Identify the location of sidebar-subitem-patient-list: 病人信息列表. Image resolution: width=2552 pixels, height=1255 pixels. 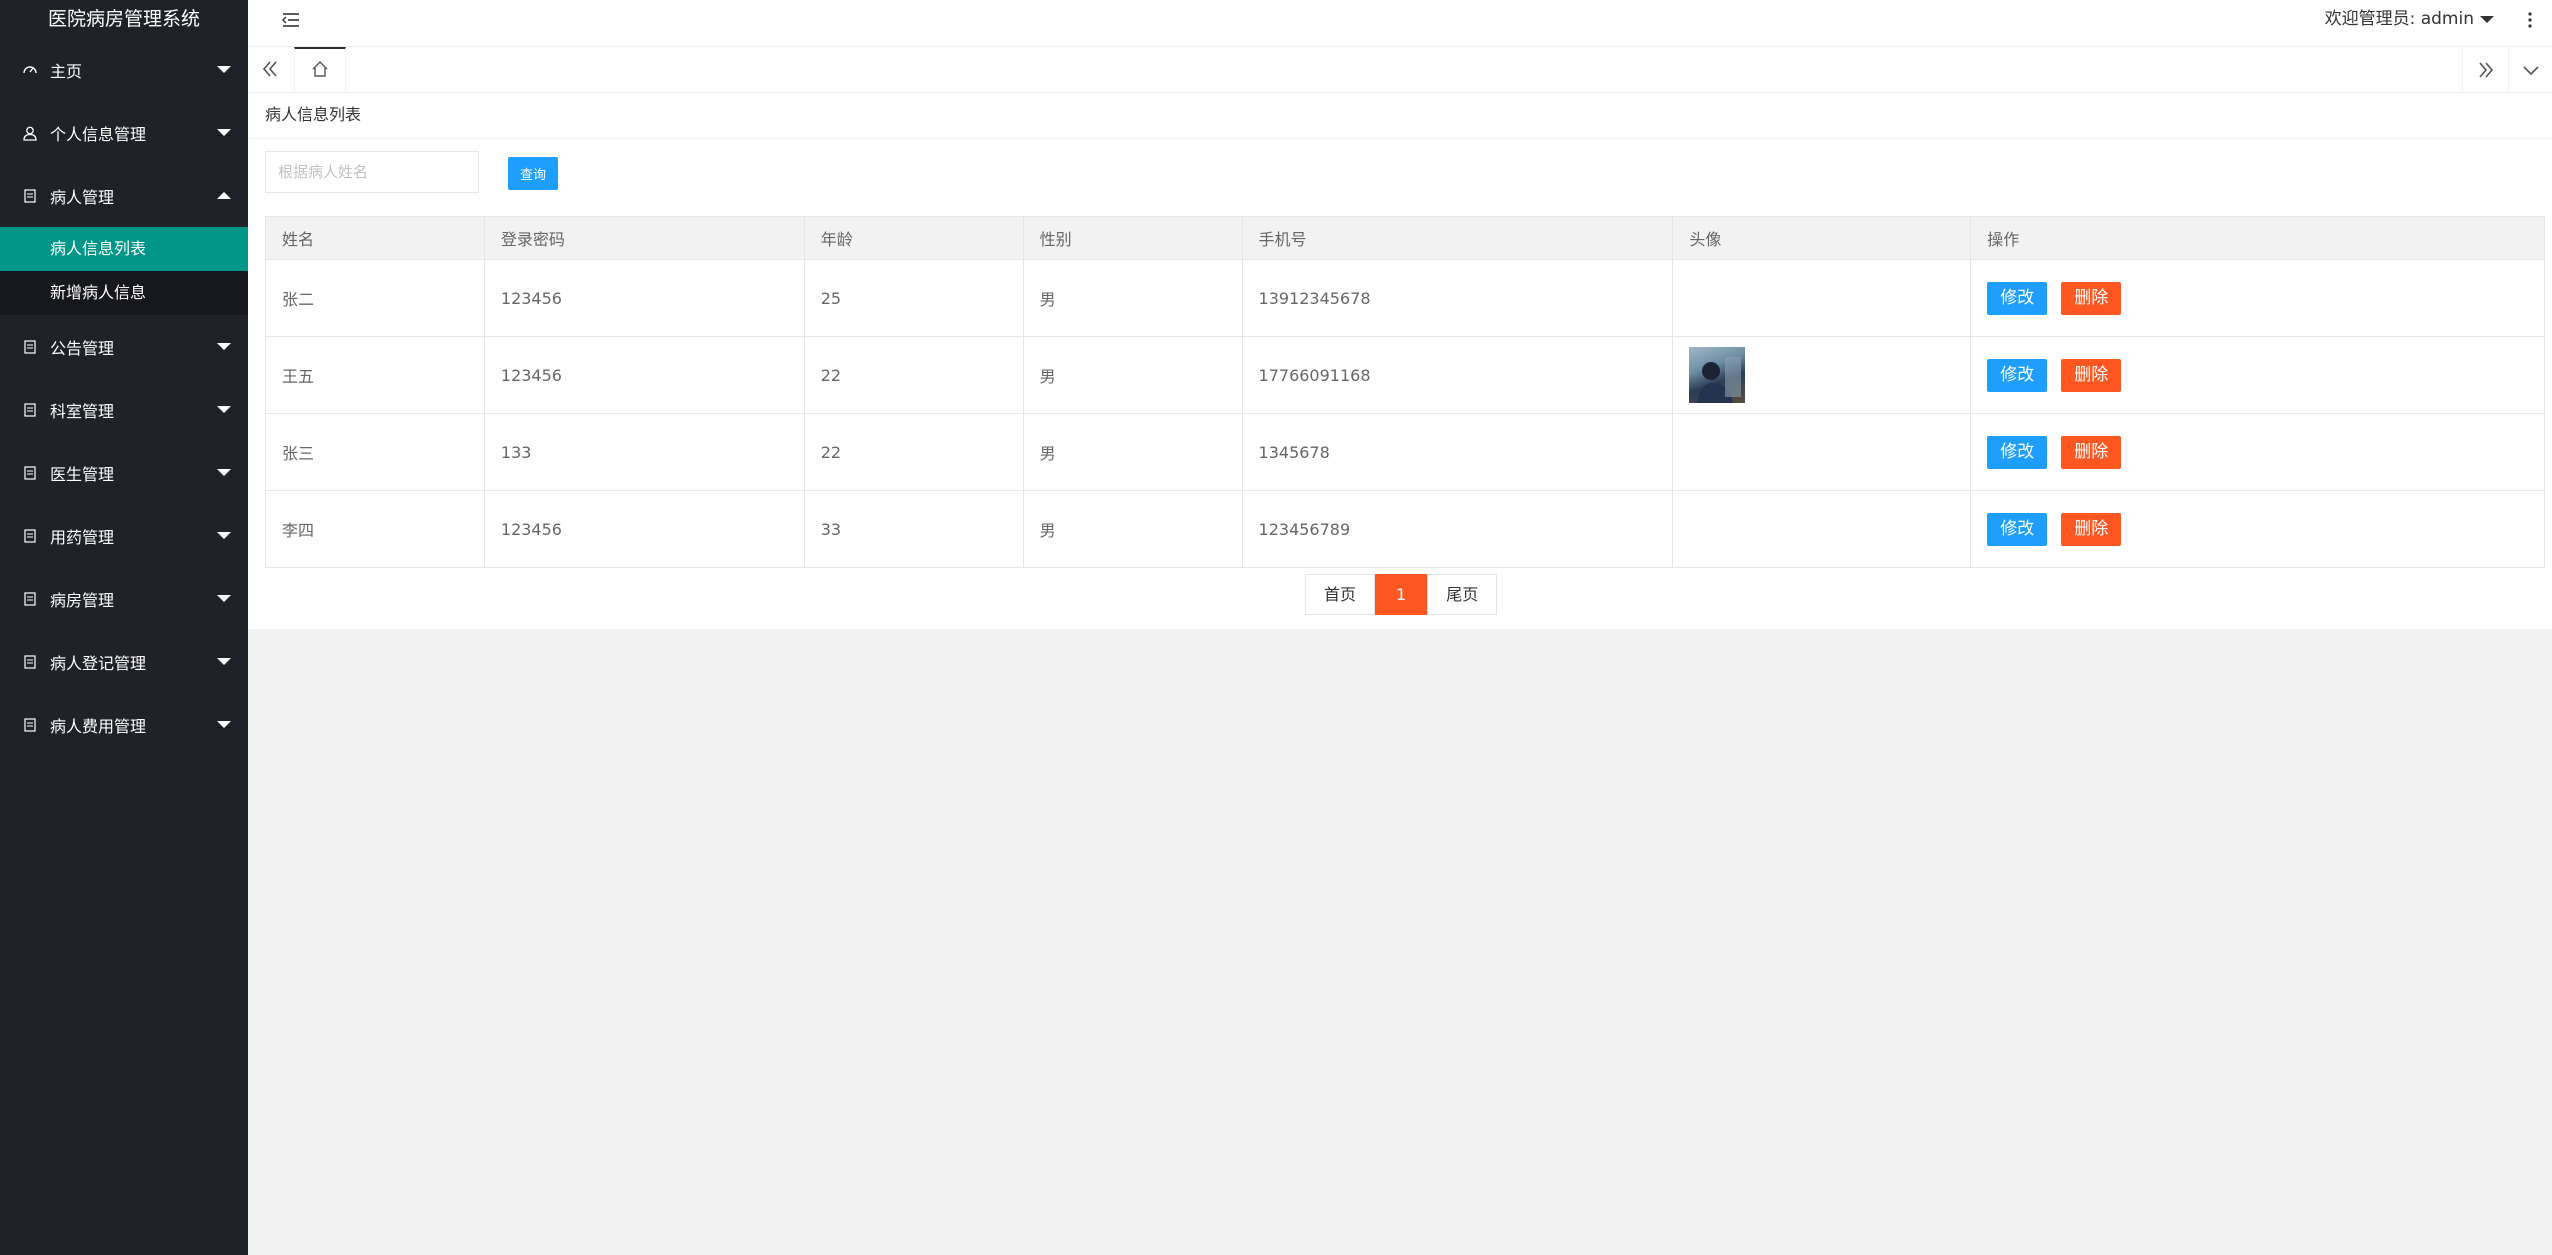
(124, 249).